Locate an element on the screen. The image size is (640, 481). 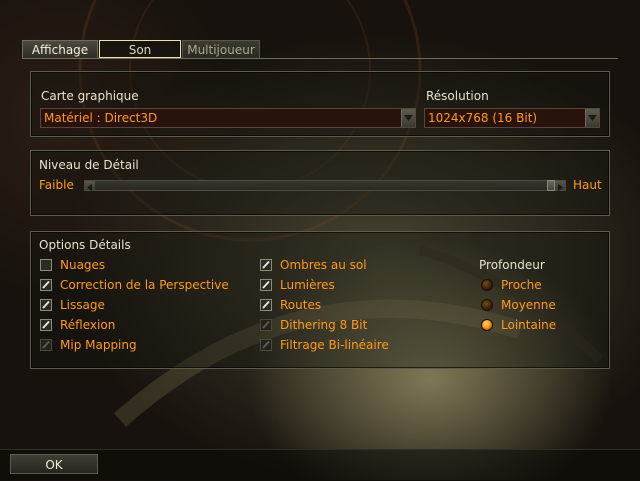
option-dithering: Dithering 8 Bit is located at coordinates (350, 326).